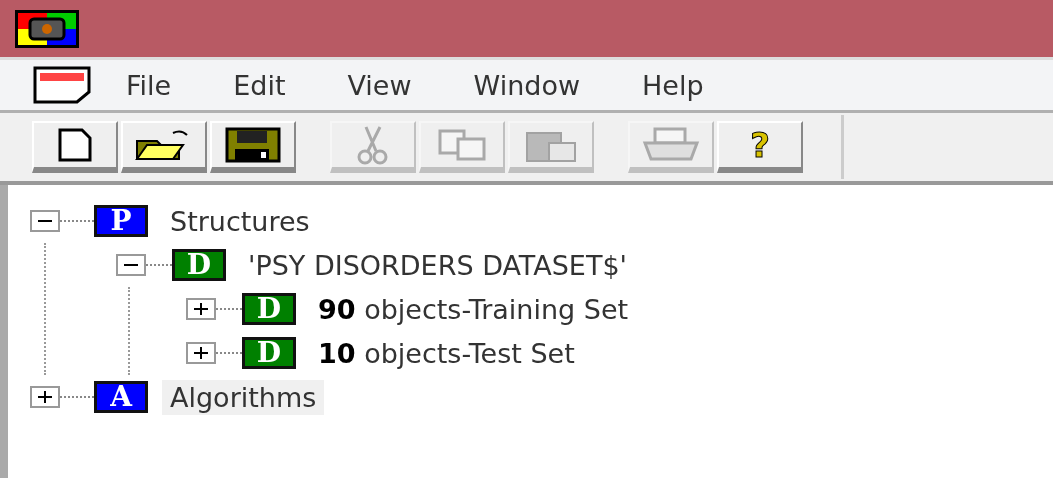 This screenshot has height=478, width=1053. Describe the element at coordinates (149, 85) in the screenshot. I see `menu-item: File` at that location.